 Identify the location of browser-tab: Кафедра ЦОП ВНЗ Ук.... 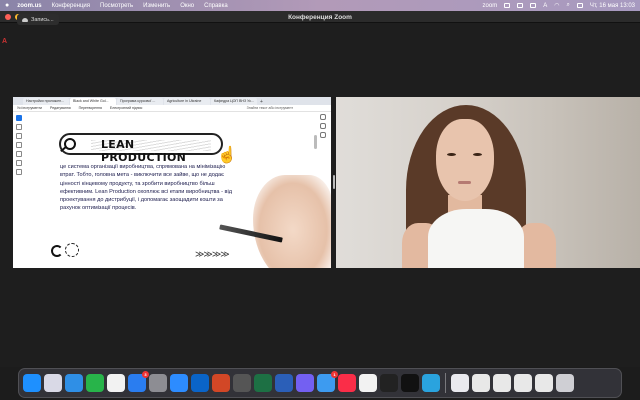
(234, 101).